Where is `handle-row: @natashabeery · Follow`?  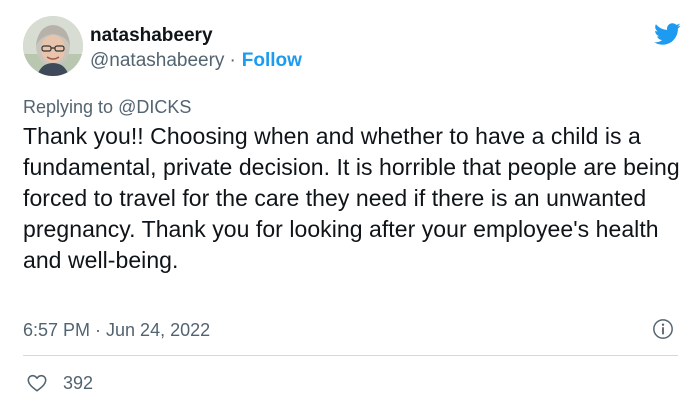 handle-row: @natashabeery · Follow is located at coordinates (196, 61).